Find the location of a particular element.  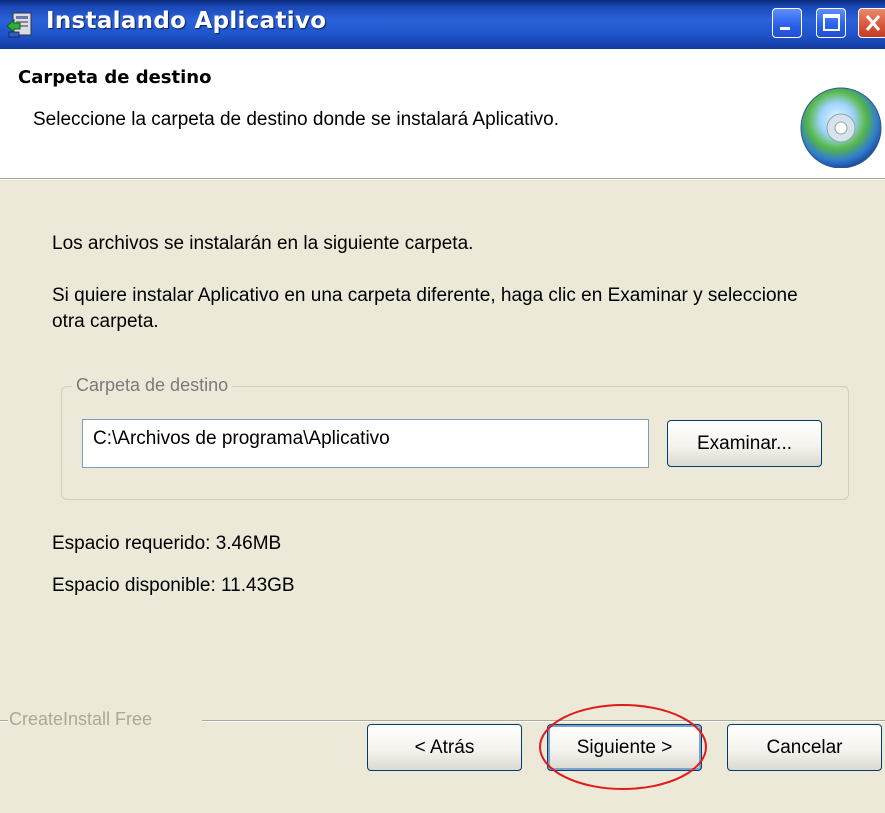

back-button: < Atrás is located at coordinates (444, 747).